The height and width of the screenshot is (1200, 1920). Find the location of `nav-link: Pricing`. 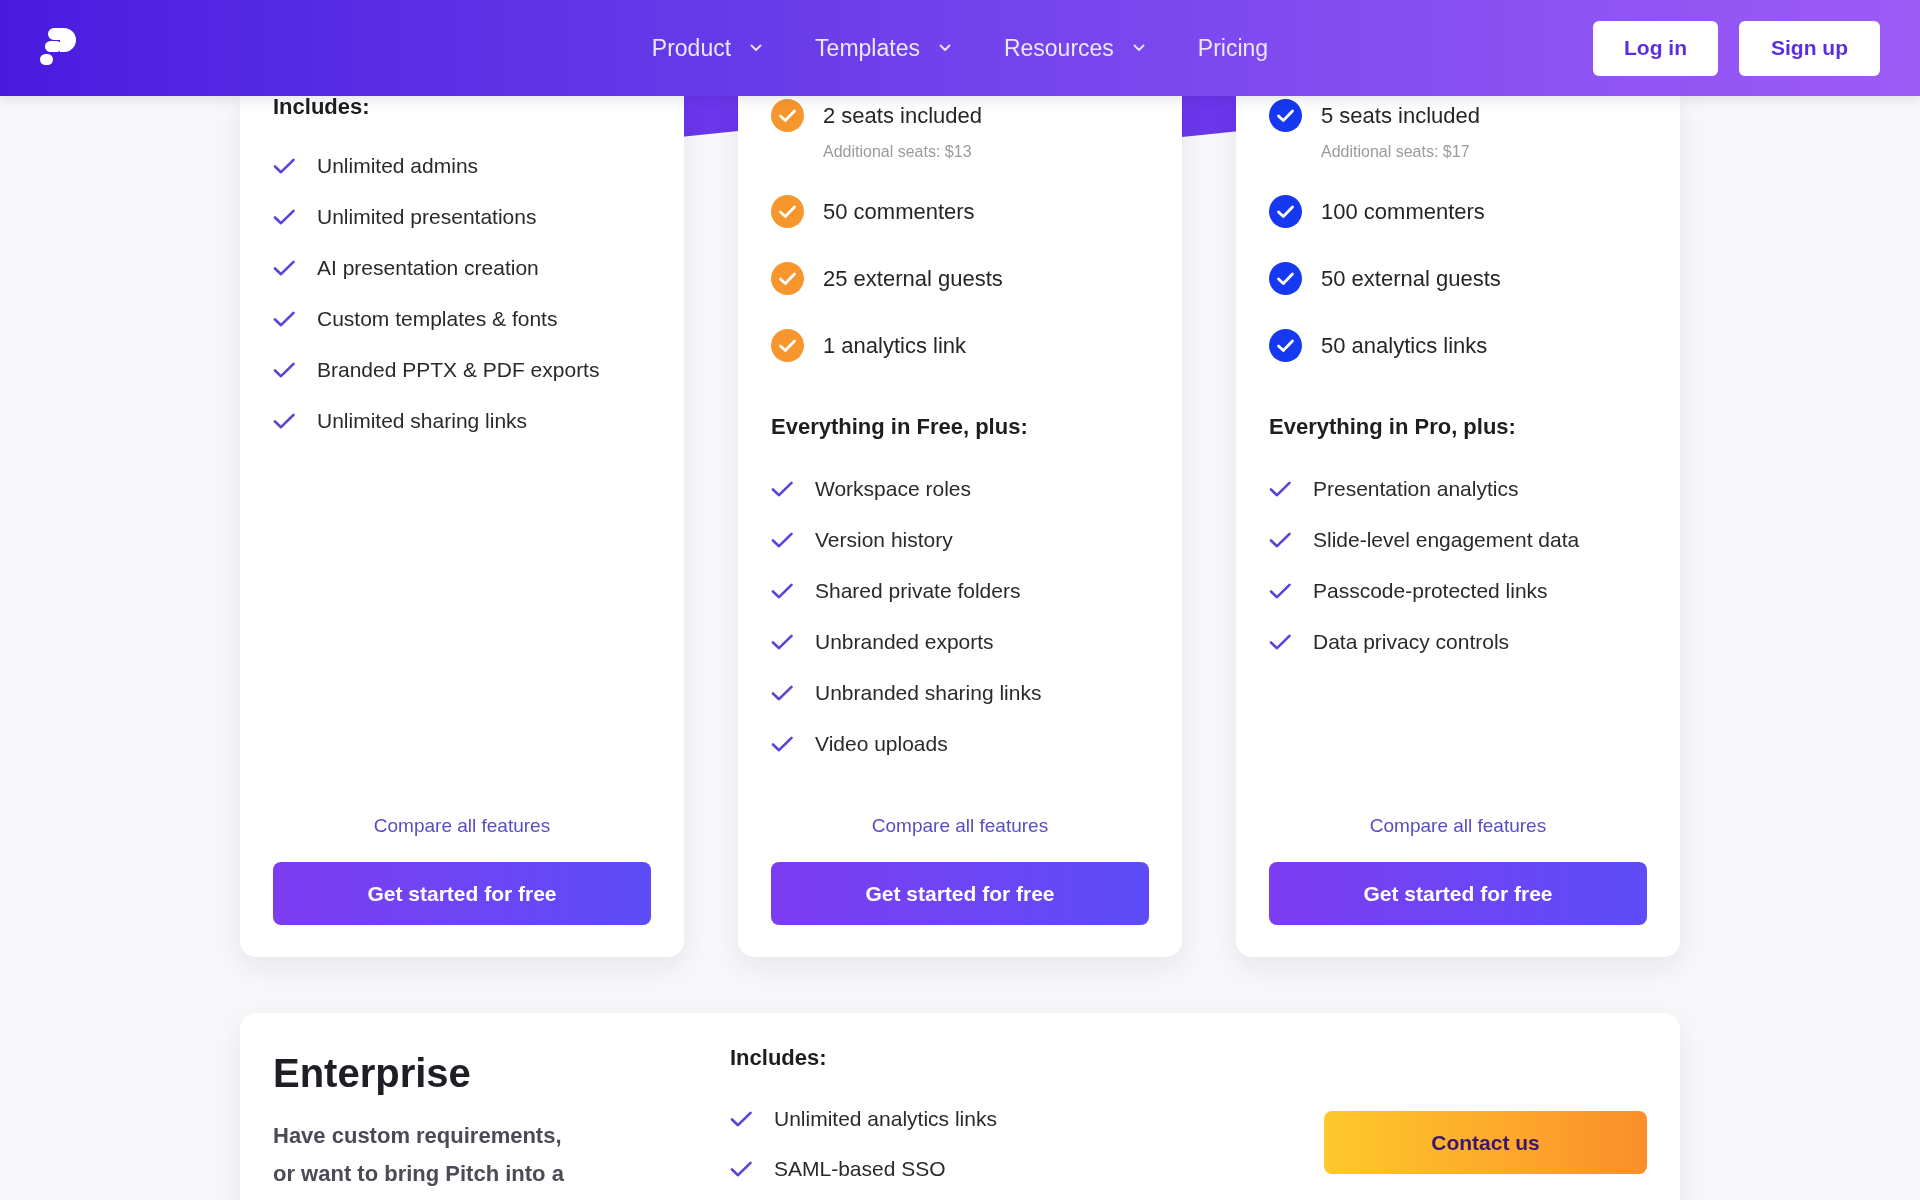

nav-link: Pricing is located at coordinates (1233, 48).